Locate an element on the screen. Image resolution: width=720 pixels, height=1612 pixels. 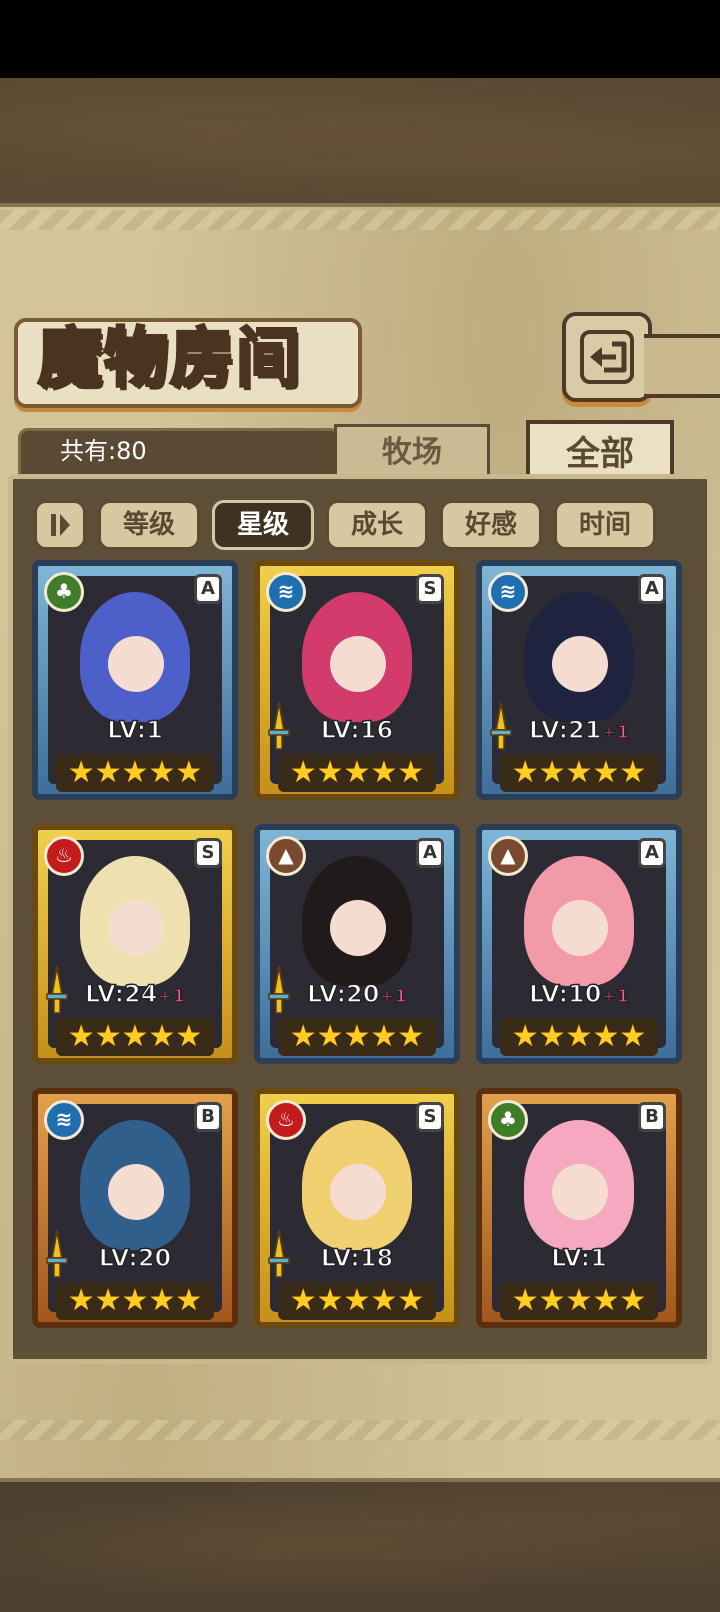
status-bar is located at coordinates (360, 39).